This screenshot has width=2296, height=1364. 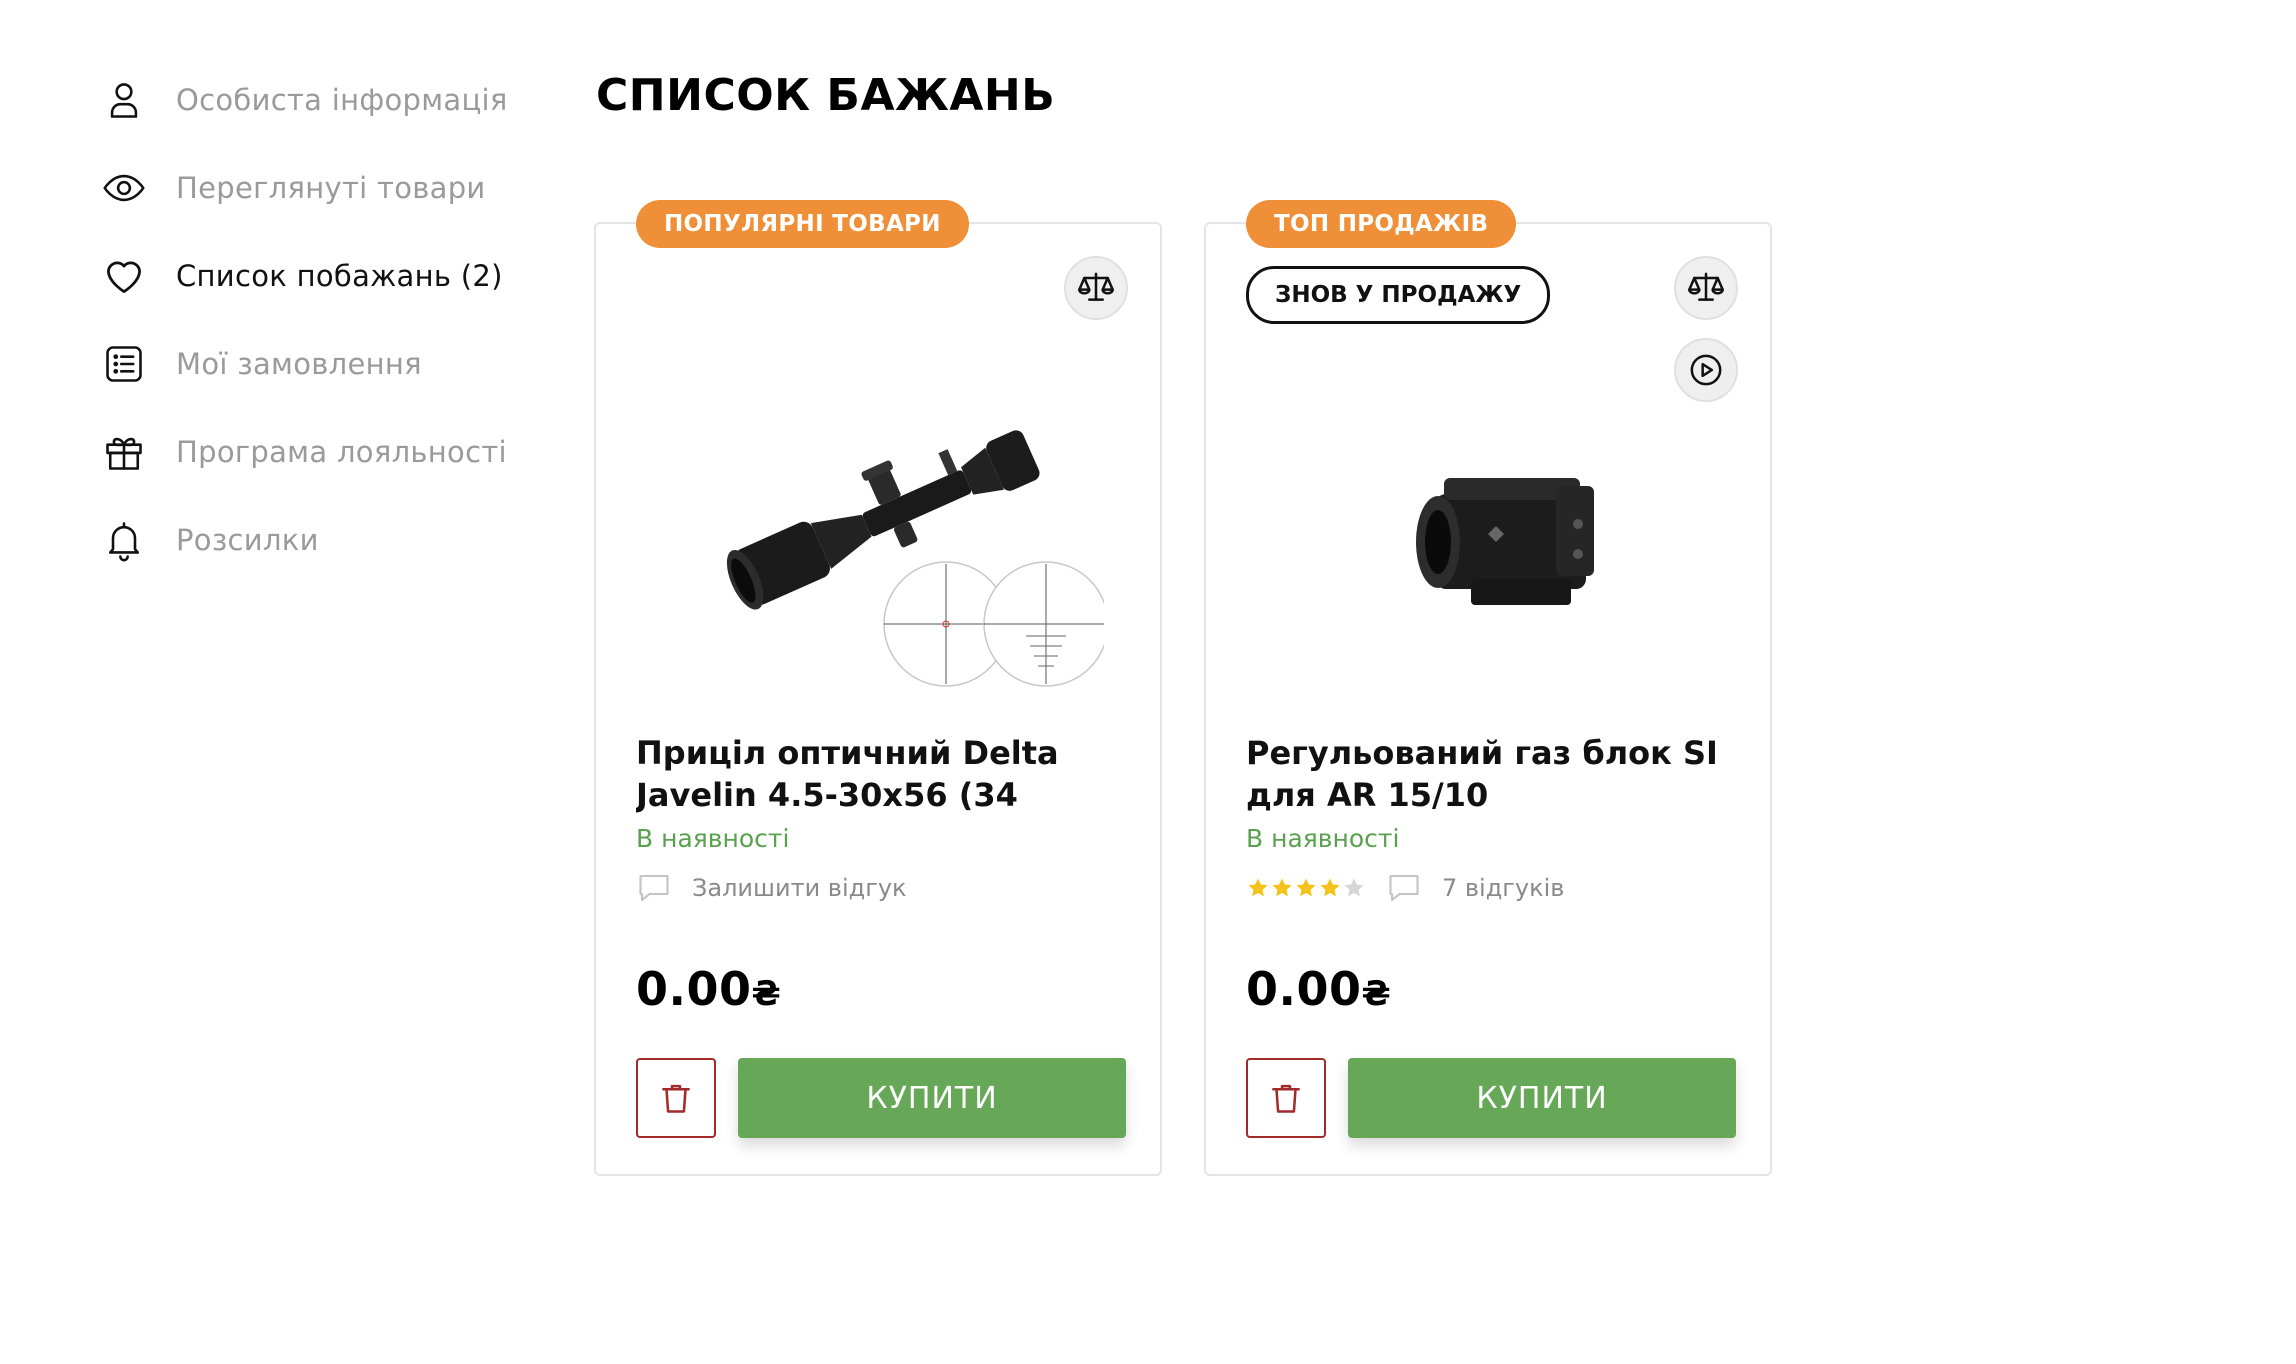 I want to click on user-icon, so click(x=124, y=100).